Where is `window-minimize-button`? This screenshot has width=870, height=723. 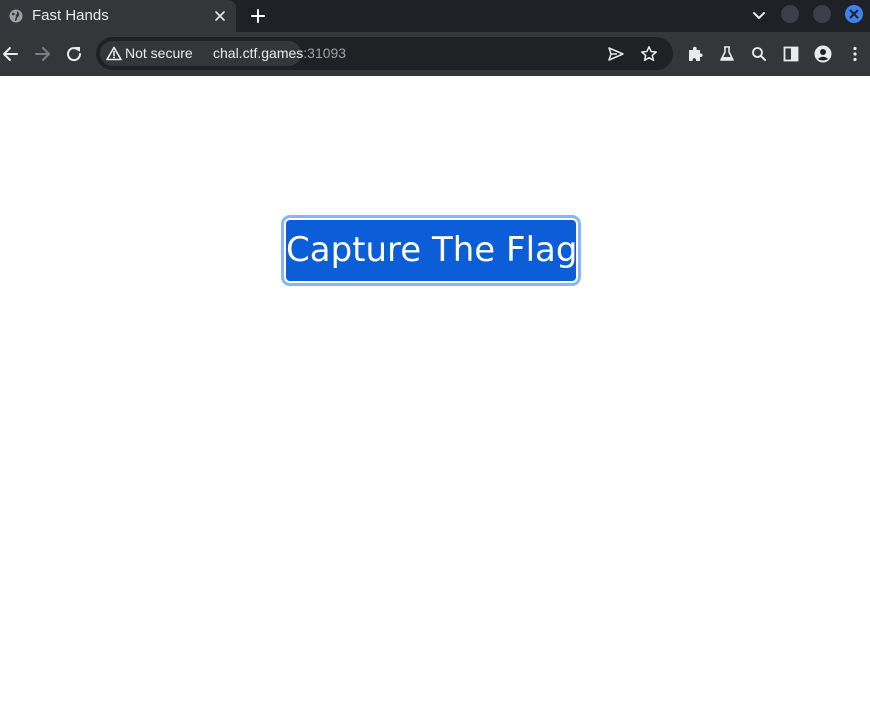 window-minimize-button is located at coordinates (790, 14).